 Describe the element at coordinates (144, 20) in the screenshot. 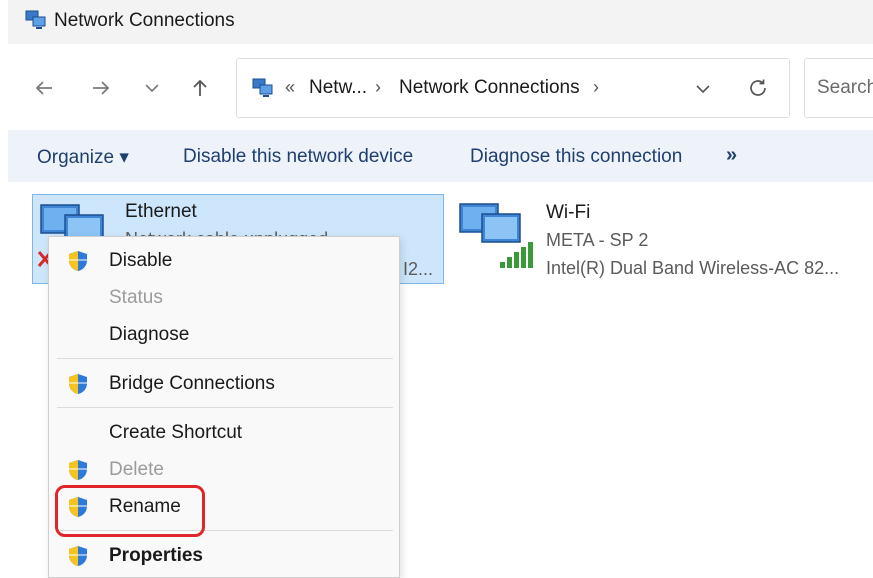

I see `window-title: Network Connections` at that location.